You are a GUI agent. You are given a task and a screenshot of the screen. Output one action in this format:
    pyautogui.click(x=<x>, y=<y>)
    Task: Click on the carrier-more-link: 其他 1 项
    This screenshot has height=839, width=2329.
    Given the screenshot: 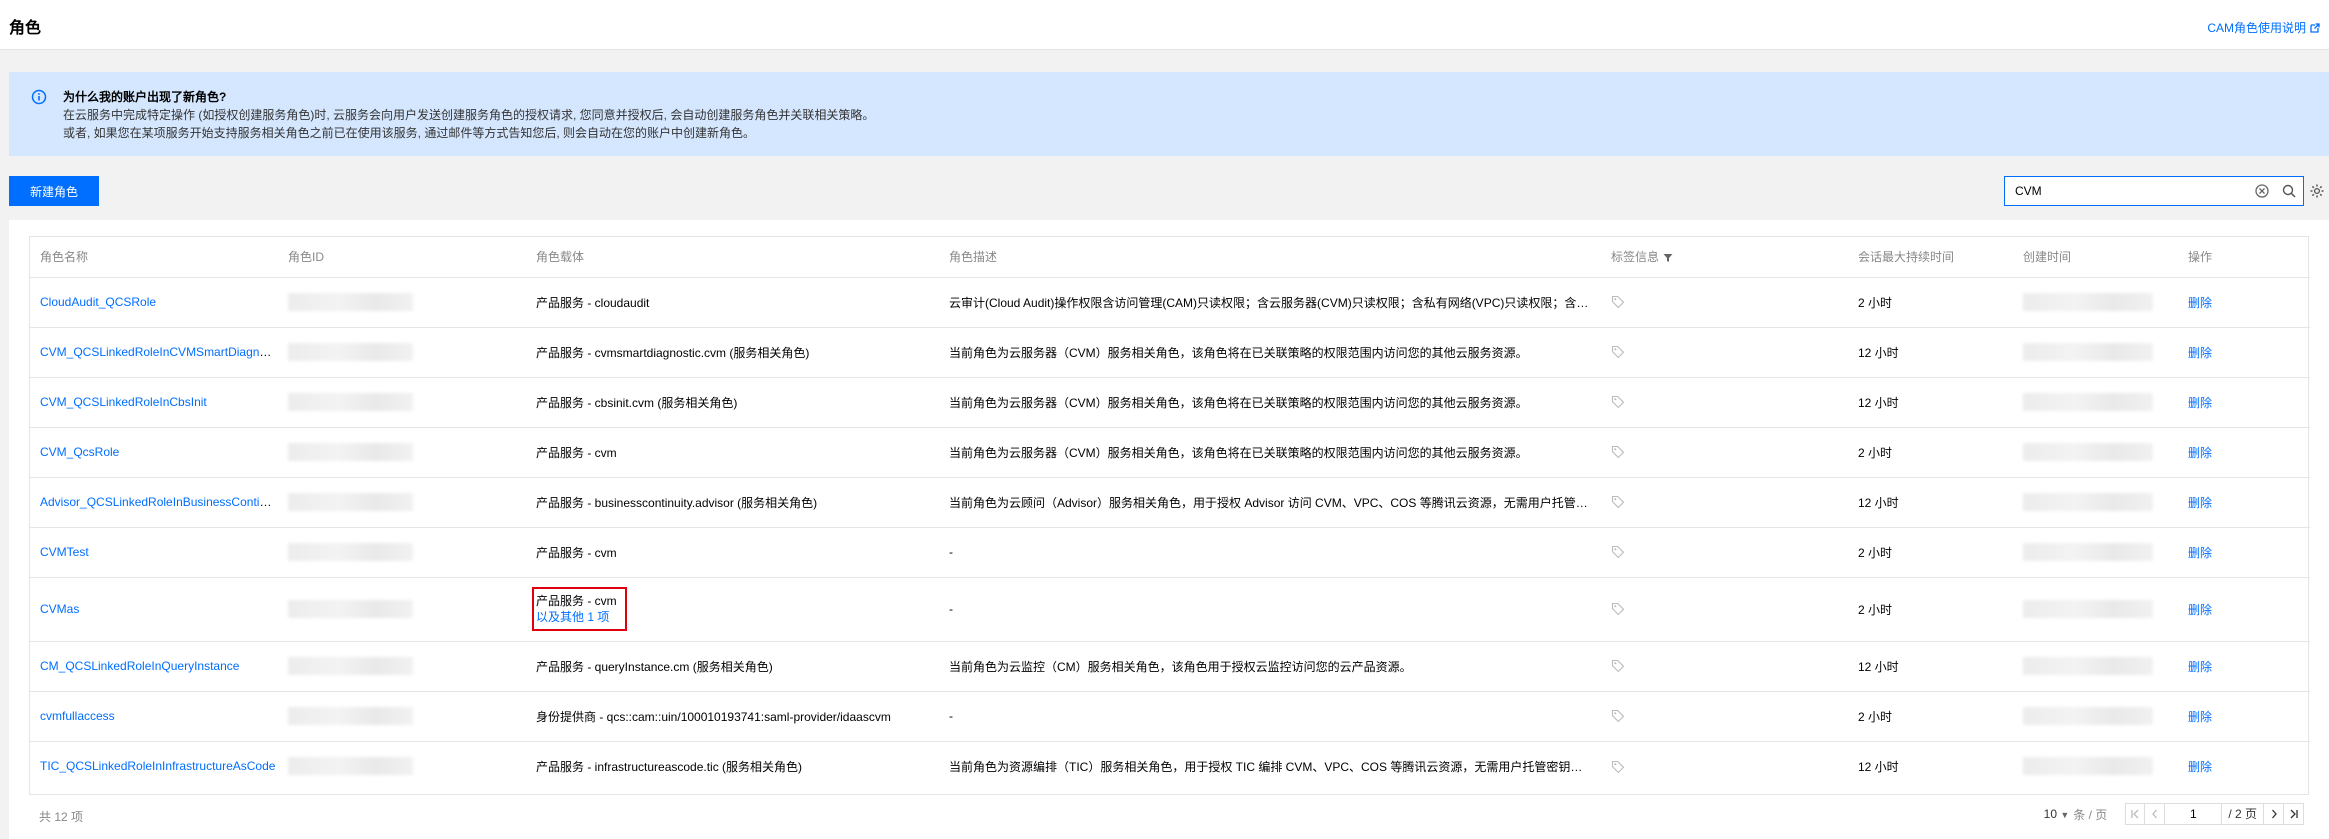 What is the action you would take?
    pyautogui.click(x=584, y=617)
    